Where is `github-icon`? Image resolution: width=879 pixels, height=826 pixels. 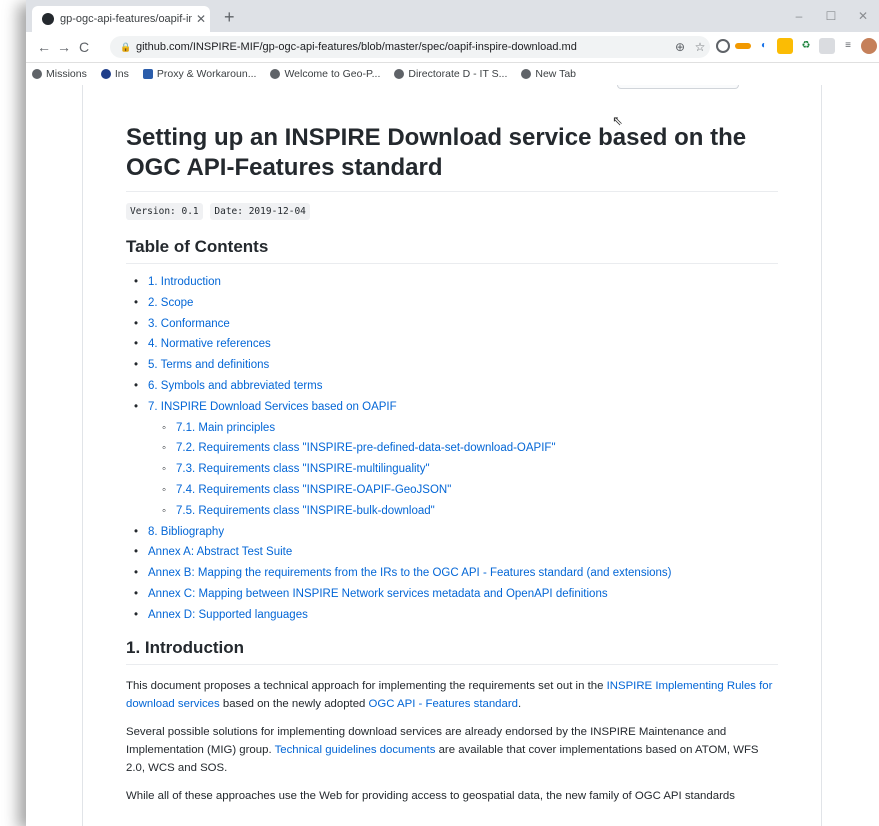
github-icon is located at coordinates (48, 19).